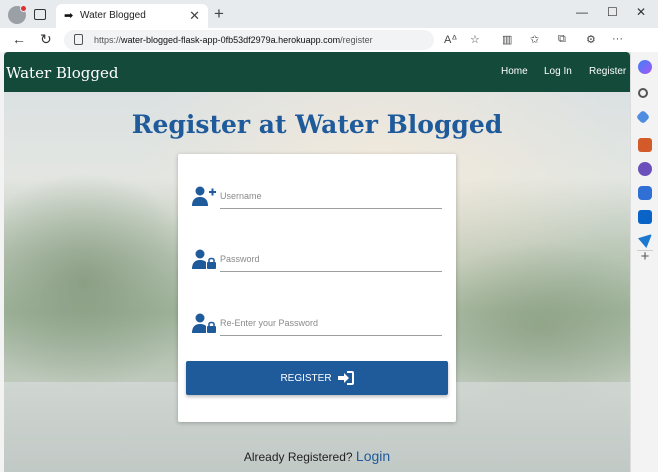 The width and height of the screenshot is (658, 472). What do you see at coordinates (645, 169) in the screenshot?
I see `games-icon` at bounding box center [645, 169].